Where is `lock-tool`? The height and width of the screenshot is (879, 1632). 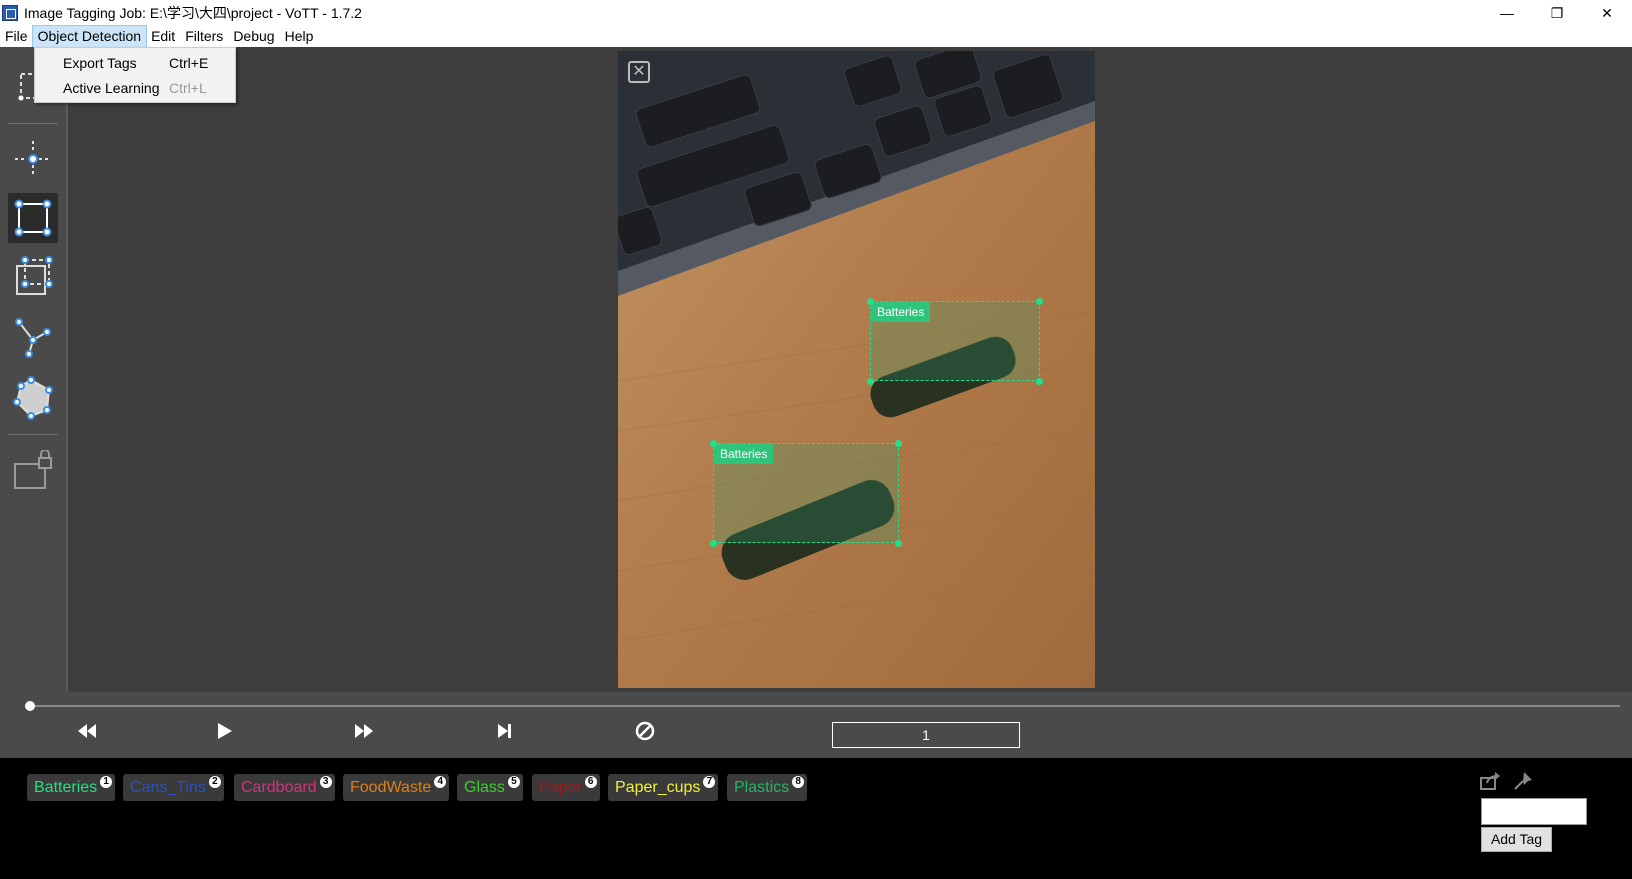
lock-tool is located at coordinates (33, 472).